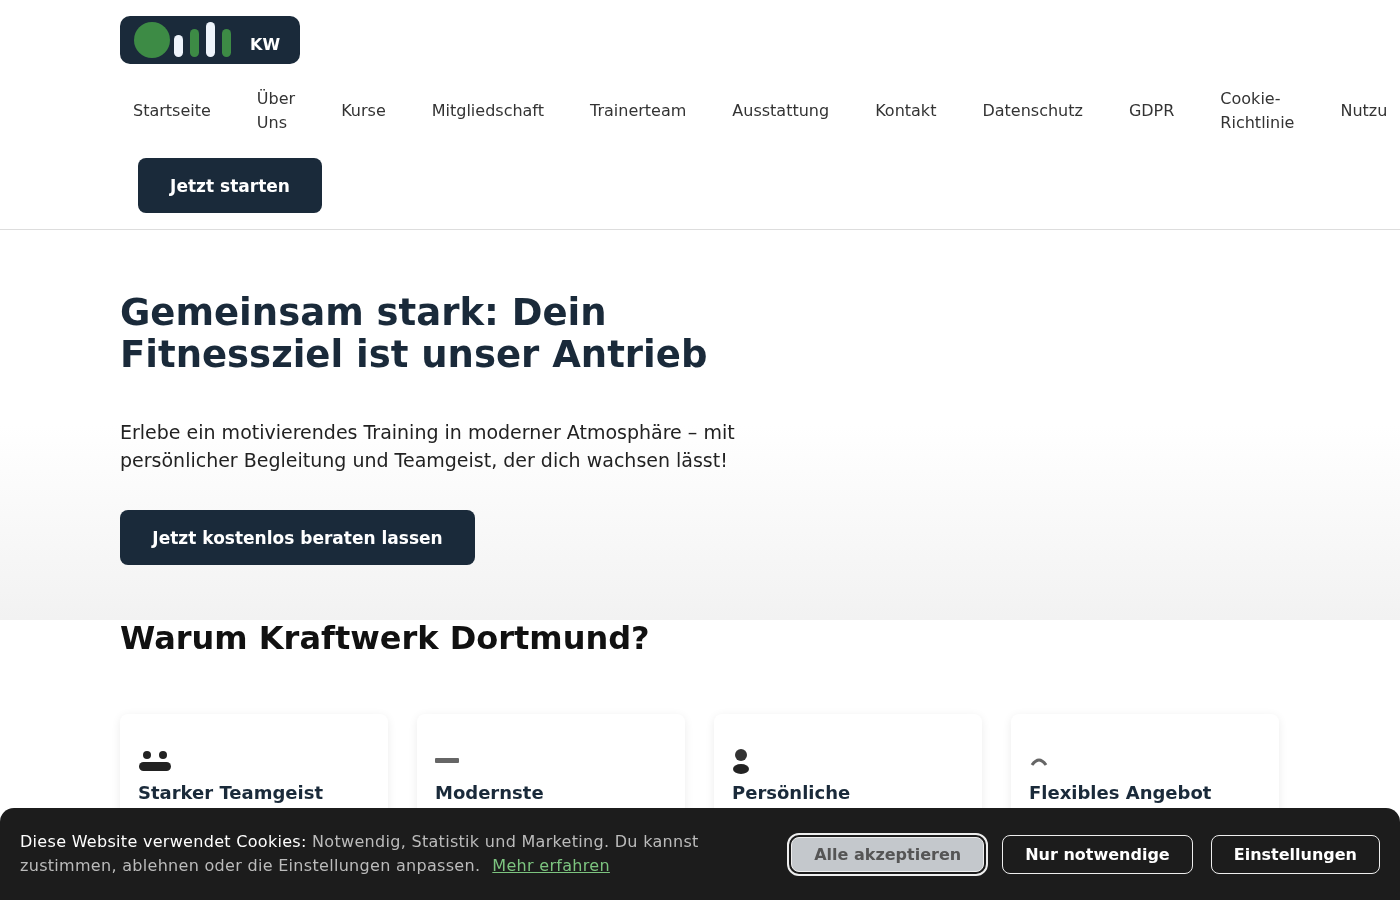 The width and height of the screenshot is (1400, 900). Describe the element at coordinates (210, 40) in the screenshot. I see `logo: KW` at that location.